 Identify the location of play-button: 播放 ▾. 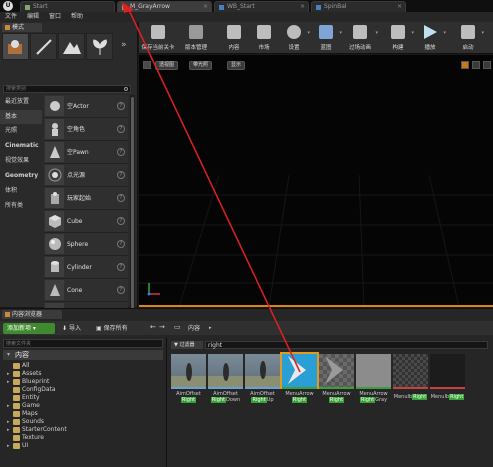
(430, 38).